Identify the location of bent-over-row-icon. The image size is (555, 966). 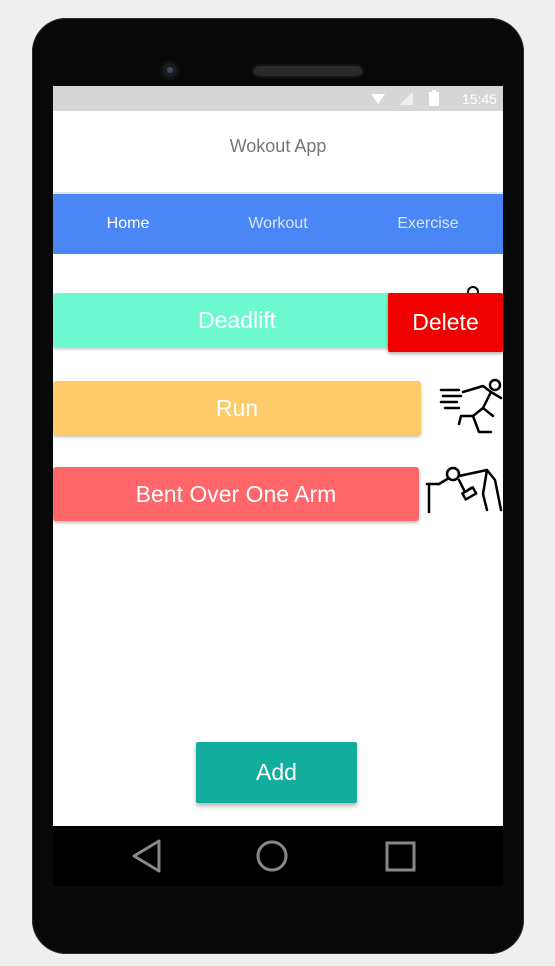
(464, 493).